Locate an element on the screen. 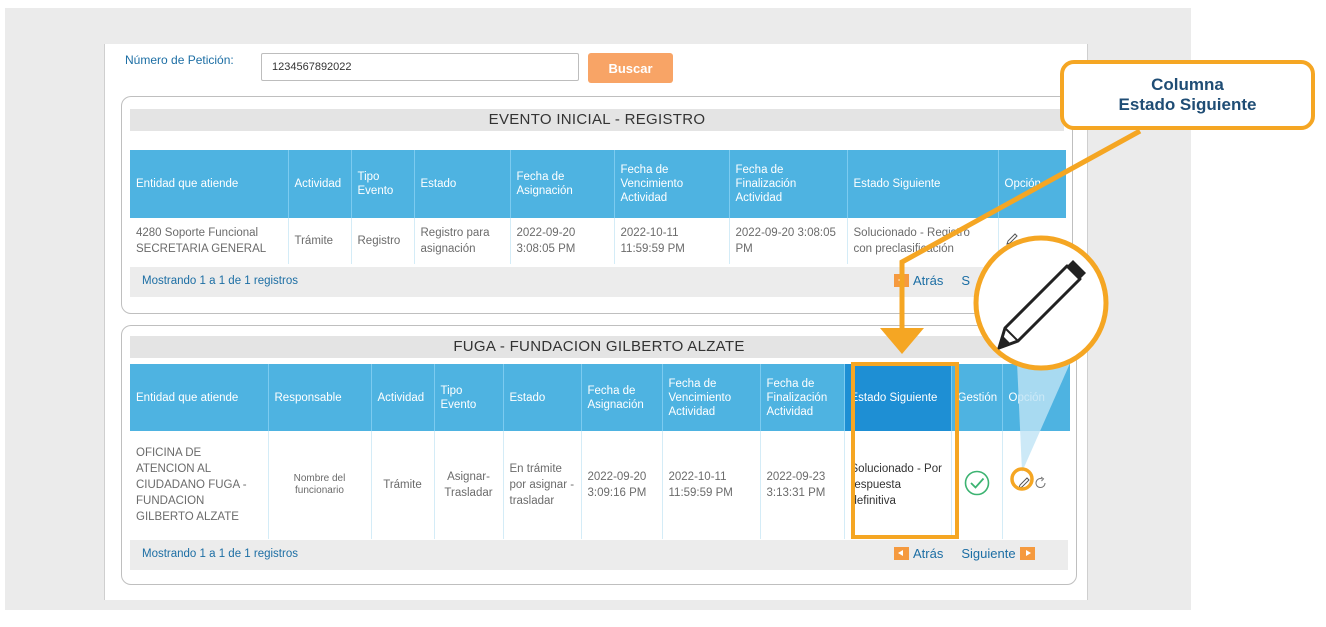 The width and height of the screenshot is (1326, 627). cell-fecha-asignacion: 2022-09-20 3:09:16 PM is located at coordinates (622, 485).